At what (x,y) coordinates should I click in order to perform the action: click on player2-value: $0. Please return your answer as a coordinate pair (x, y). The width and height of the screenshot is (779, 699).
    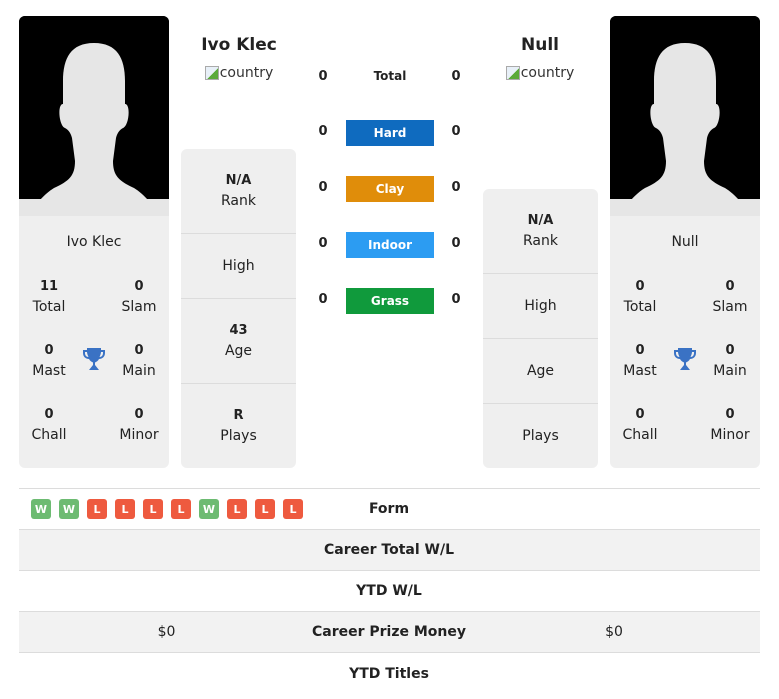
    Looking at the image, I should click on (614, 632).